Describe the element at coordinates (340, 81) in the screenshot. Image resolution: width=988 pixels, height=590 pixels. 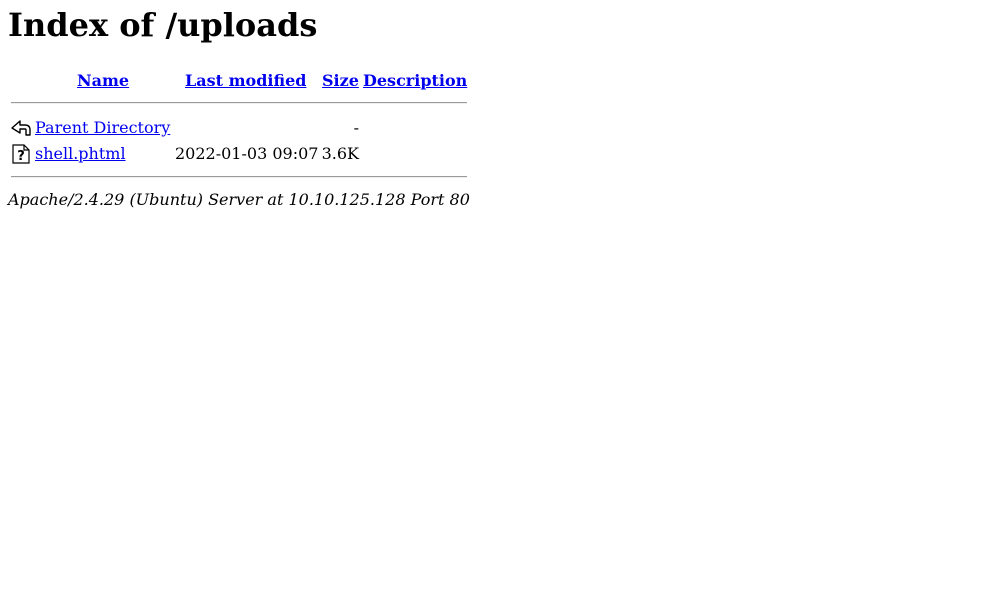
I see `sort-by-size-link: Size` at that location.